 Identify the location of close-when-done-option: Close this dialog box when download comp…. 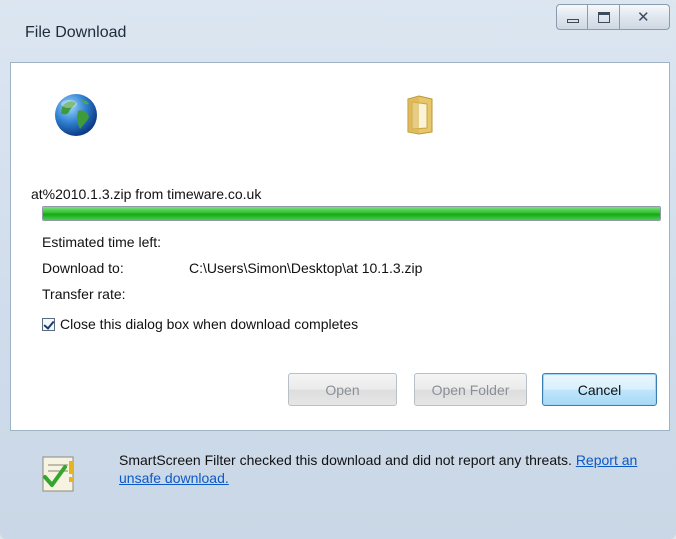
(200, 324).